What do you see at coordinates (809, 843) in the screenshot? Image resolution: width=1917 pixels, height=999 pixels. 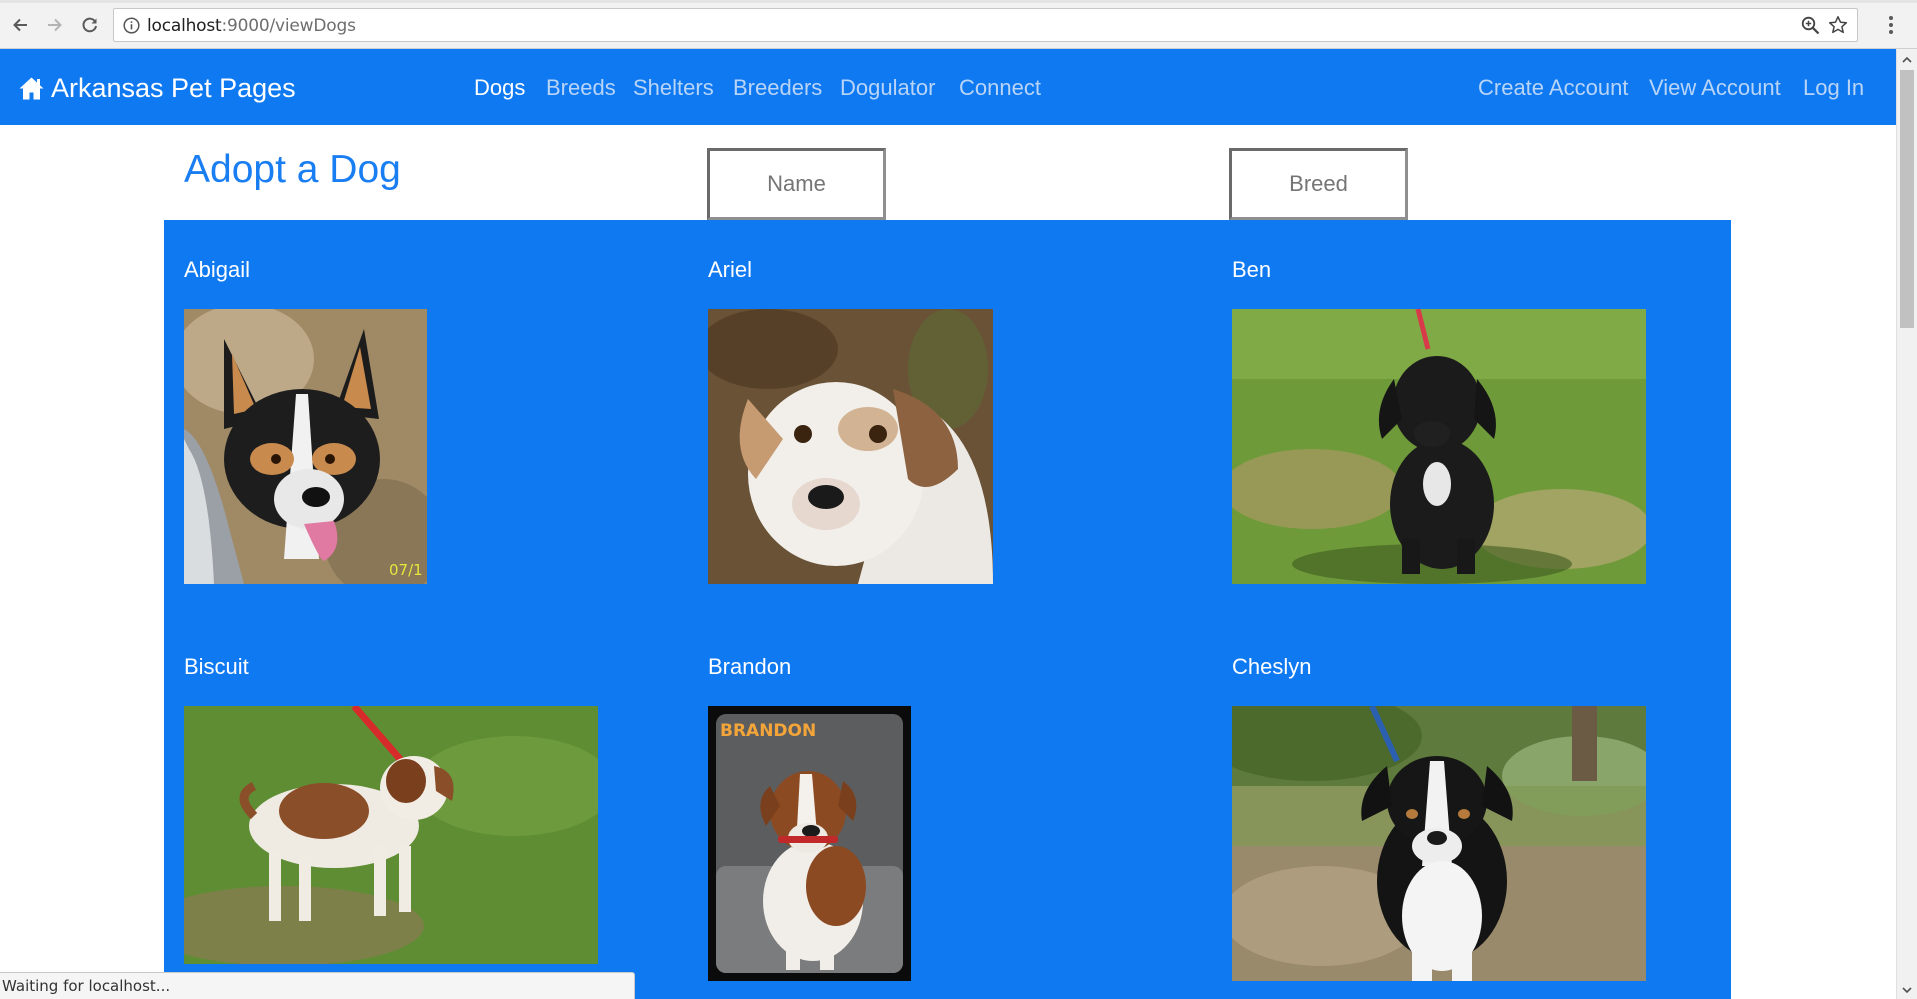 I see `dog-photo: BRANDON` at bounding box center [809, 843].